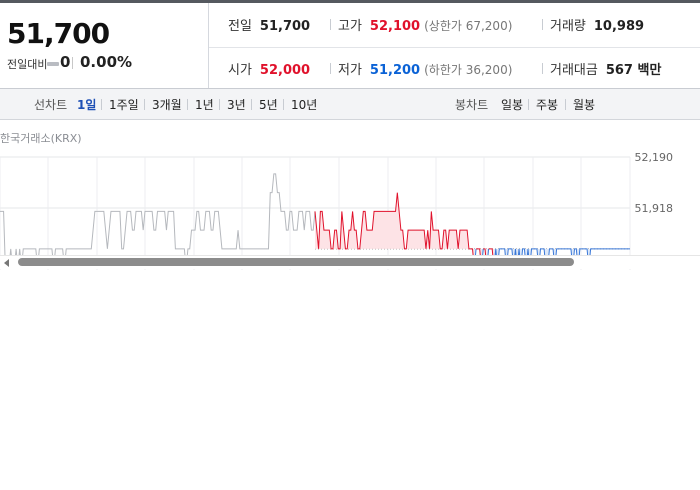  I want to click on change-divider, so click(72, 63).